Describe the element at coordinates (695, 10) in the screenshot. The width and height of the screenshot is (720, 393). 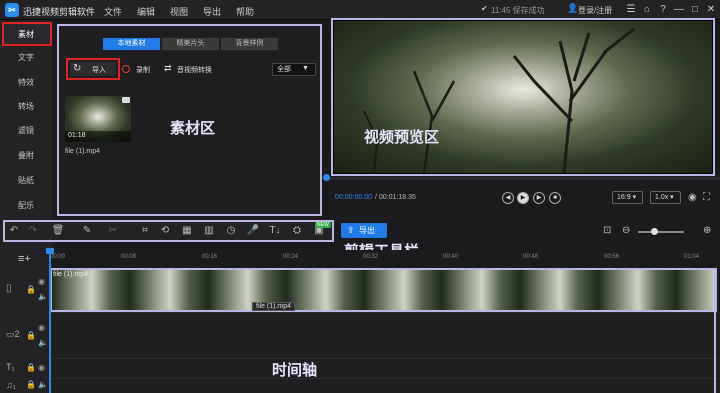
I see `maximize-icon: □` at that location.